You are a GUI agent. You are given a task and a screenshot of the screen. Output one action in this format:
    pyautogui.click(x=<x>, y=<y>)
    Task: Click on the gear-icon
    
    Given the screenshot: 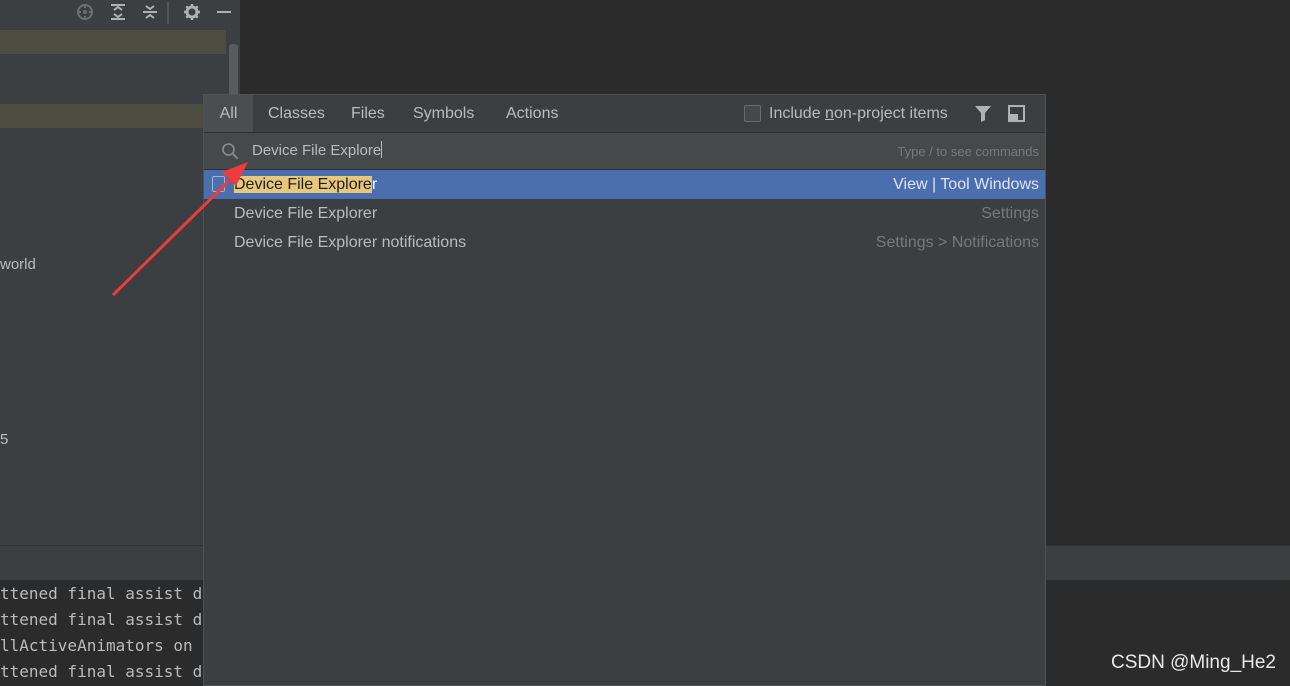 What is the action you would take?
    pyautogui.click(x=192, y=13)
    